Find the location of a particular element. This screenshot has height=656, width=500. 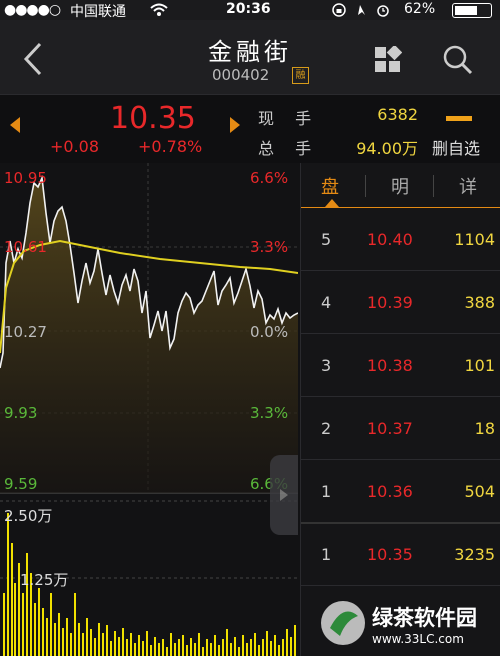

pct-label-upper: 3.3% is located at coordinates (269, 247).